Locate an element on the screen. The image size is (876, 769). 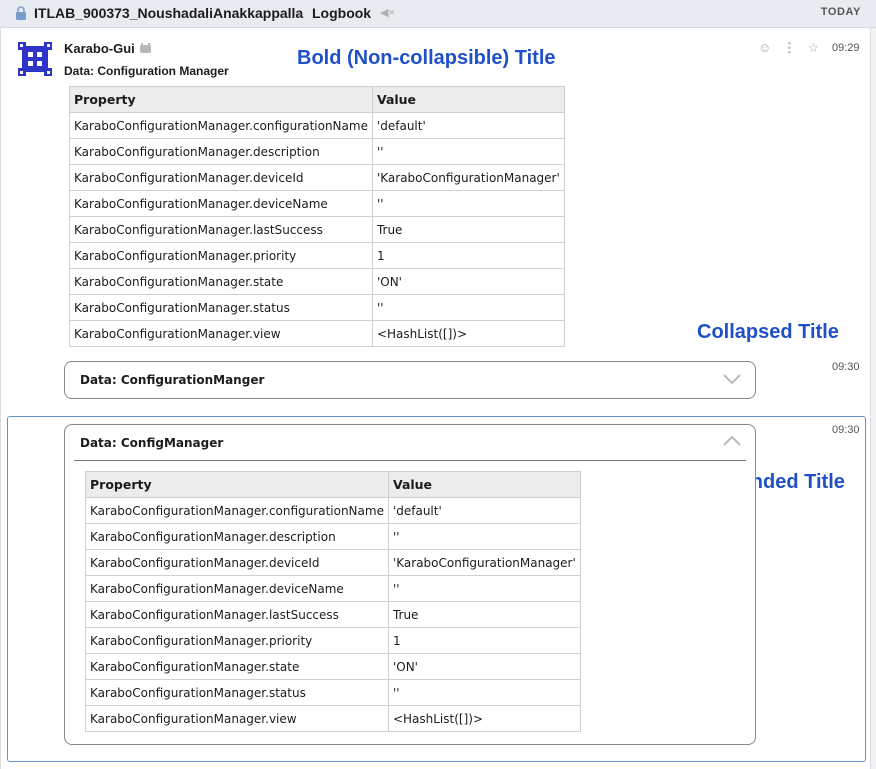
expanded-block-divider is located at coordinates (410, 460).